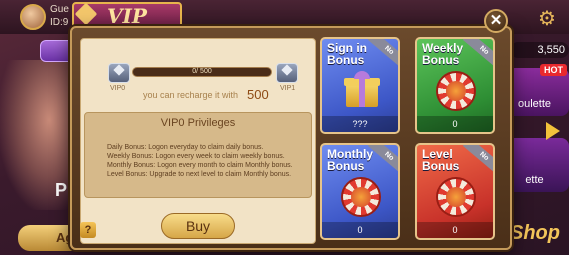 This screenshot has height=255, width=569. I want to click on card-value: ???, so click(360, 124).